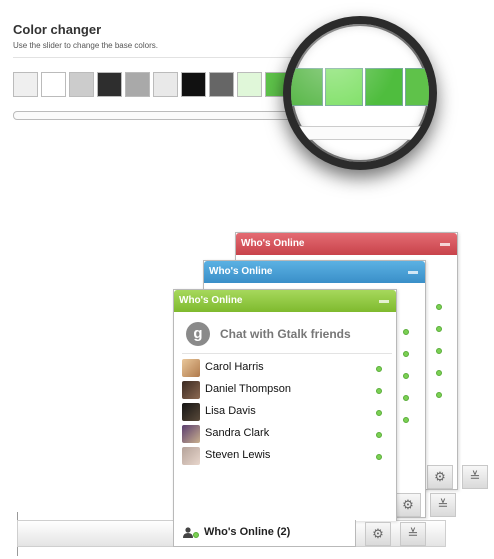 The image size is (494, 559). Describe the element at coordinates (188, 532) in the screenshot. I see `user-icon` at that location.